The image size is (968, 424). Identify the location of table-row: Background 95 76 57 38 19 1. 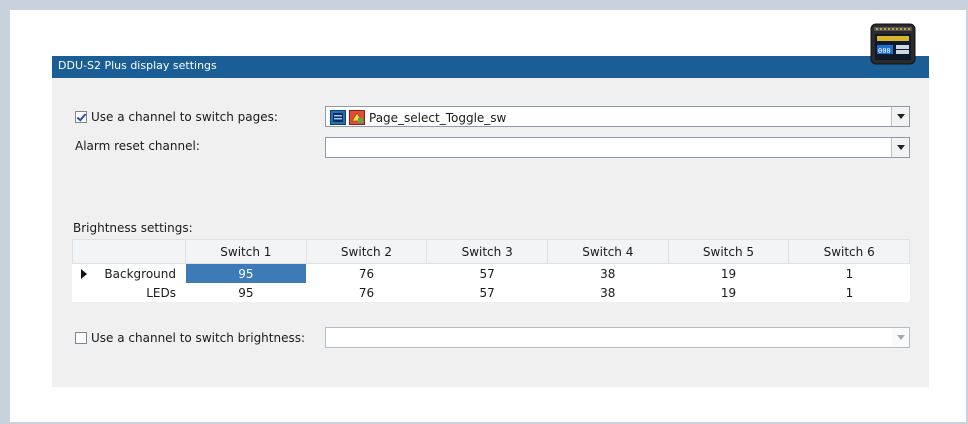
(491, 273).